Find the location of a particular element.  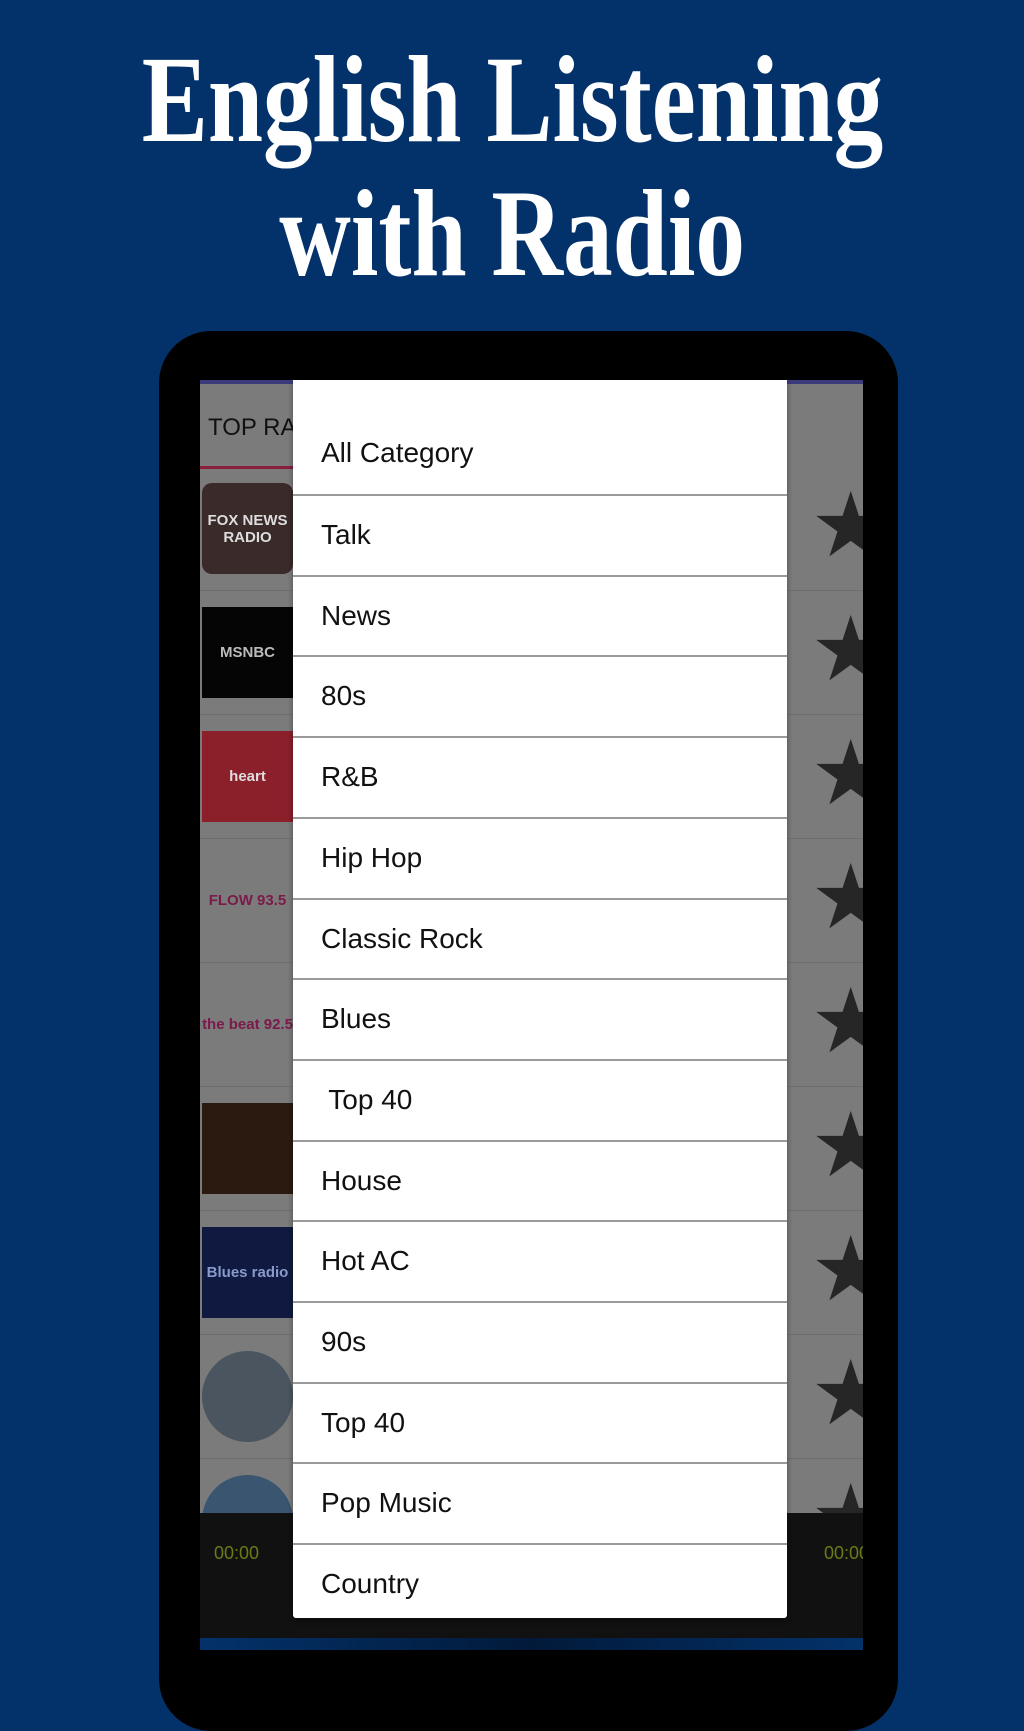

category-option-label: Blues is located at coordinates (356, 1019).